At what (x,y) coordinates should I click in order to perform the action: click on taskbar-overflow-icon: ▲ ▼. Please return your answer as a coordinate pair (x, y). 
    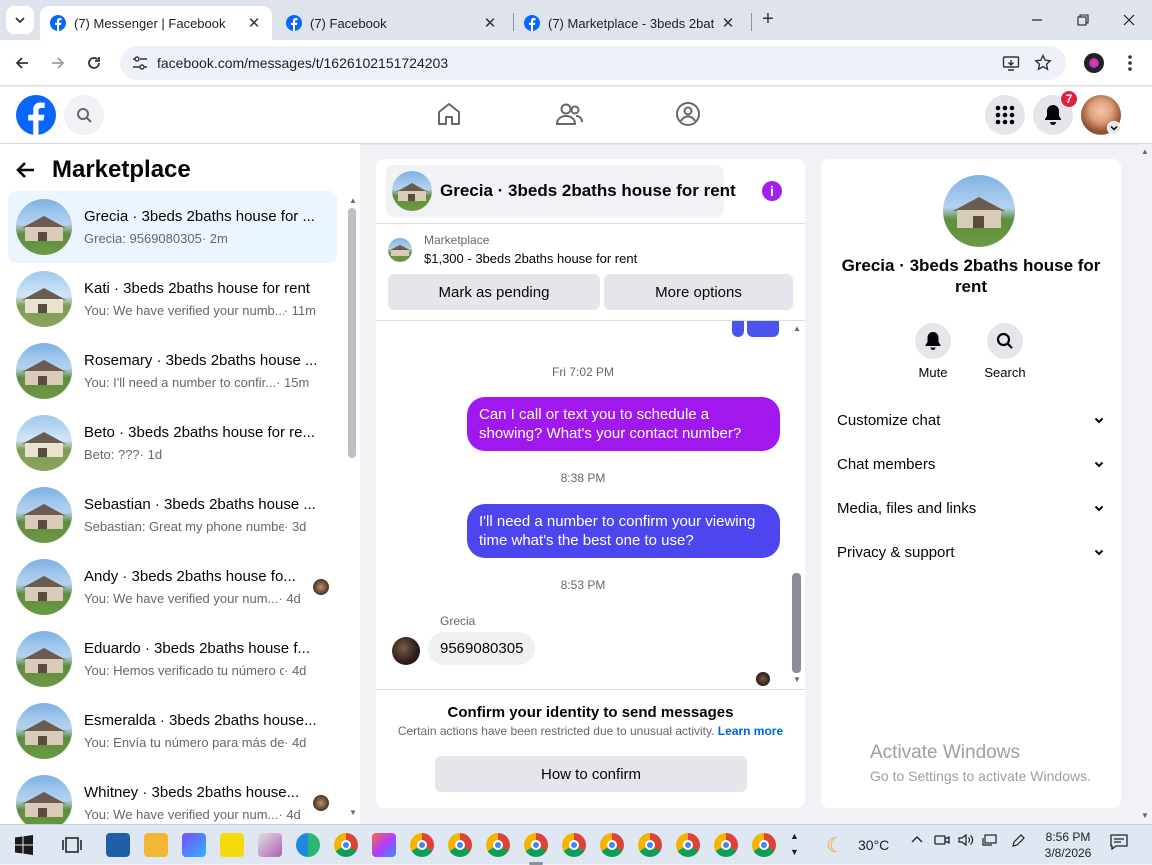
    Looking at the image, I should click on (794, 844).